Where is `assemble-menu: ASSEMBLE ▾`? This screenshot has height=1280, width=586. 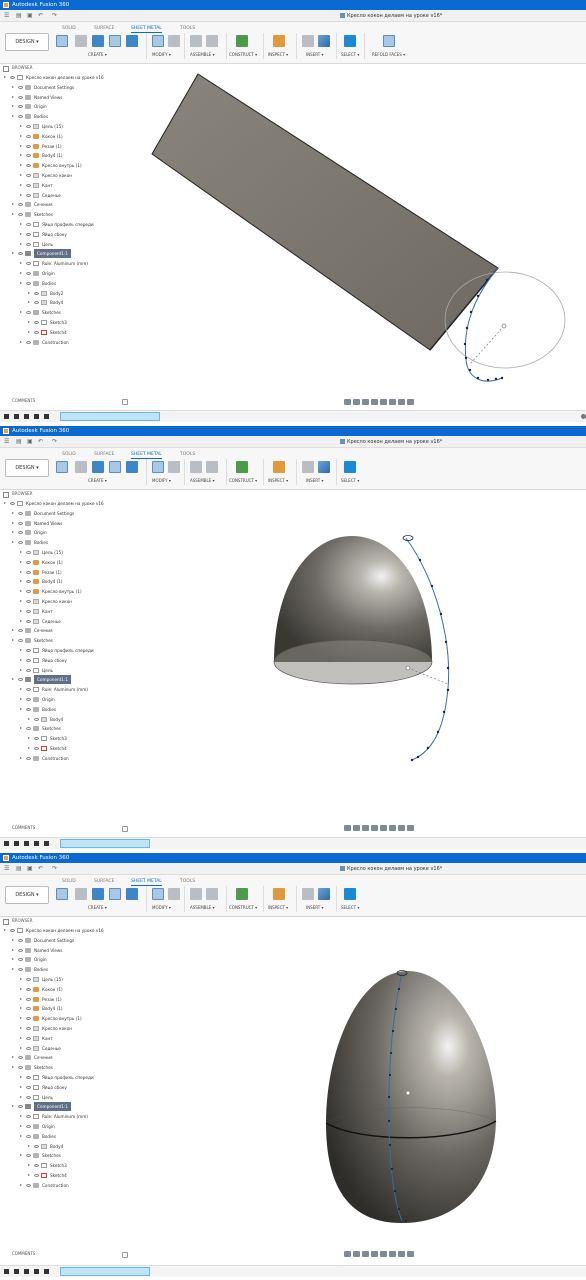 assemble-menu: ASSEMBLE ▾ is located at coordinates (202, 54).